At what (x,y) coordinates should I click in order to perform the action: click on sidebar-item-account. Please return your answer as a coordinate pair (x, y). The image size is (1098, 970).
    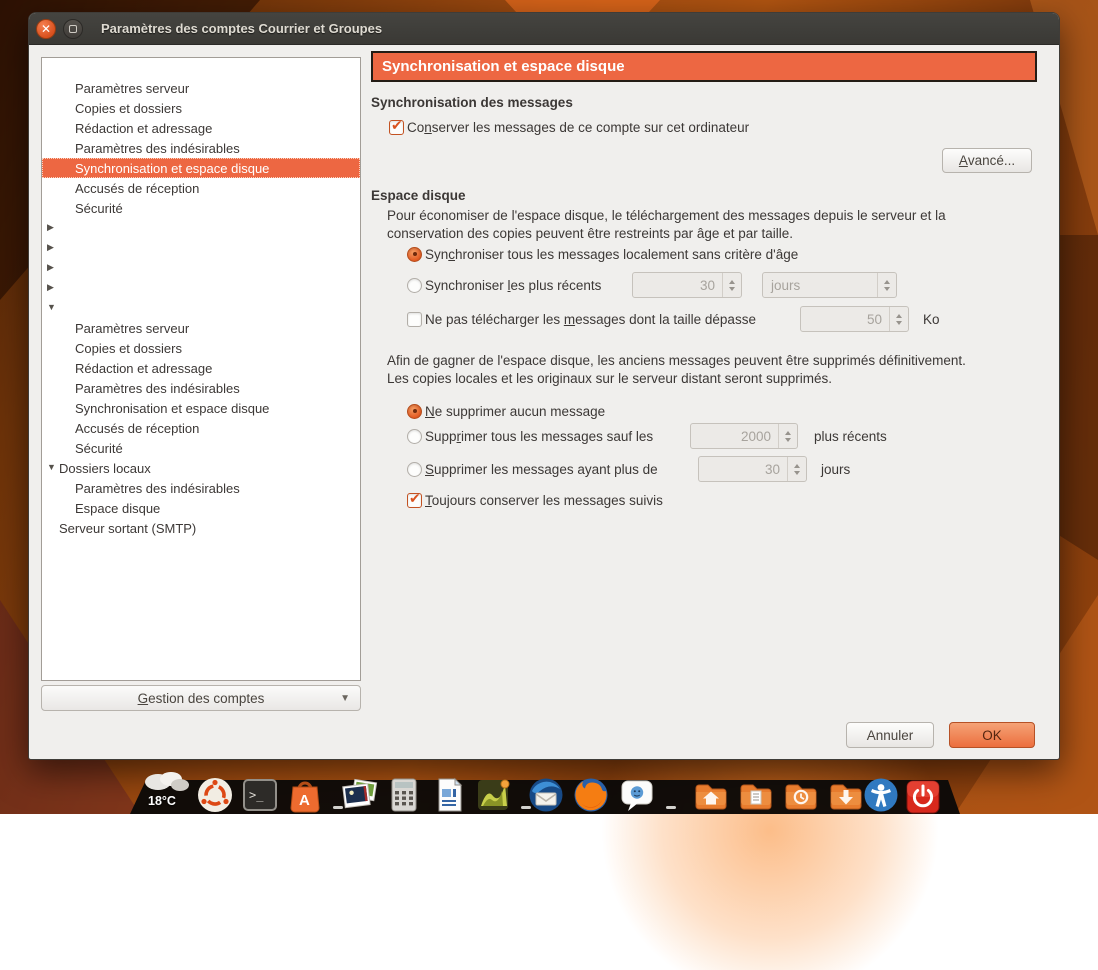
    Looking at the image, I should click on (201, 68).